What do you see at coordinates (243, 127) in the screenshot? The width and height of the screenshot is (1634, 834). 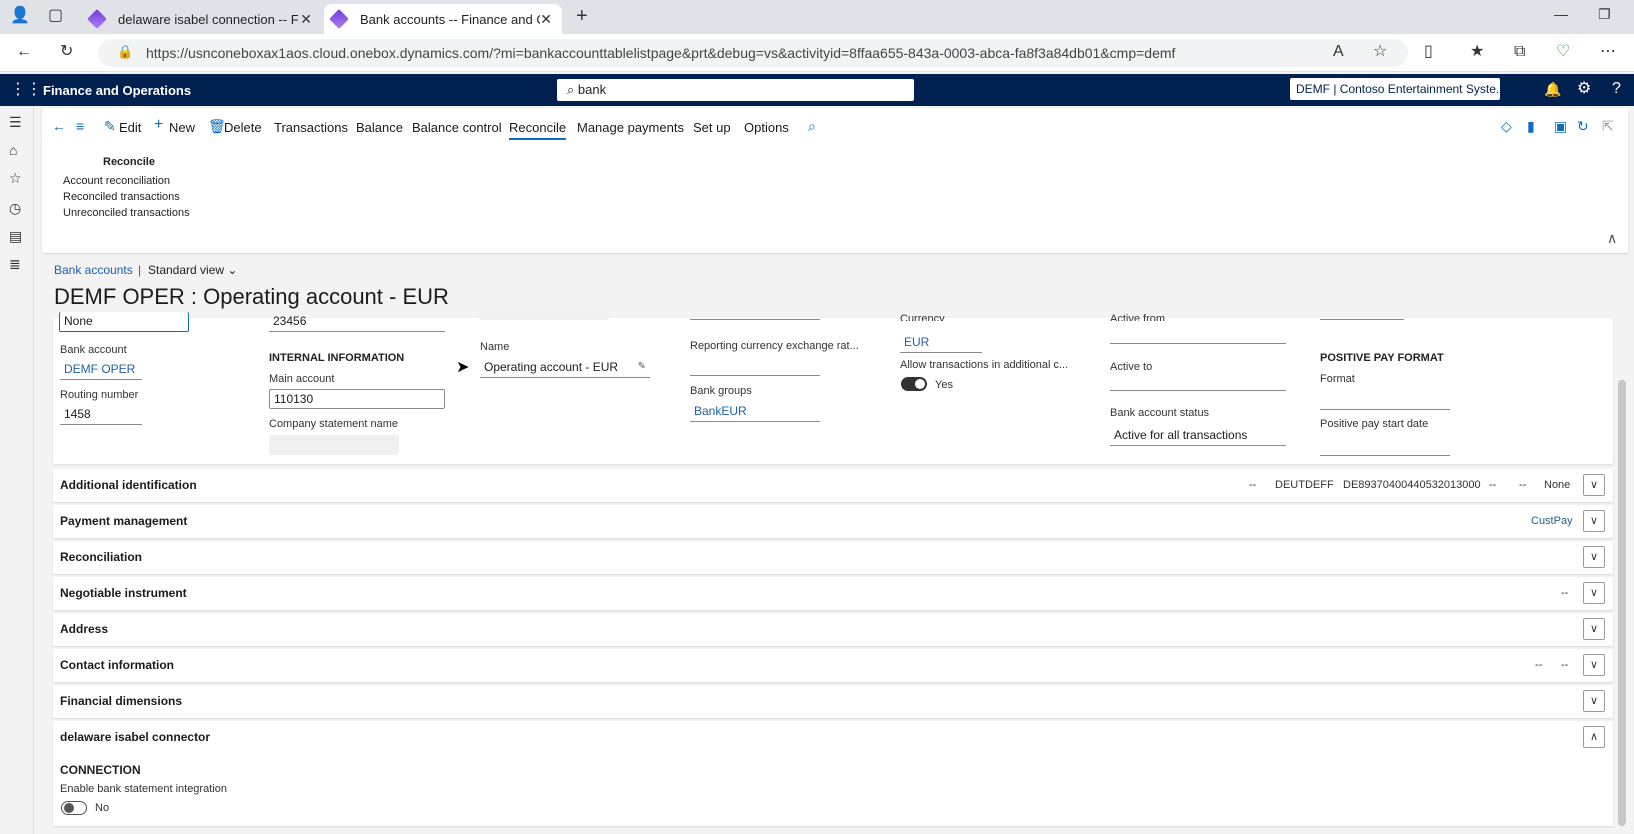 I see `delete-button: Delete` at bounding box center [243, 127].